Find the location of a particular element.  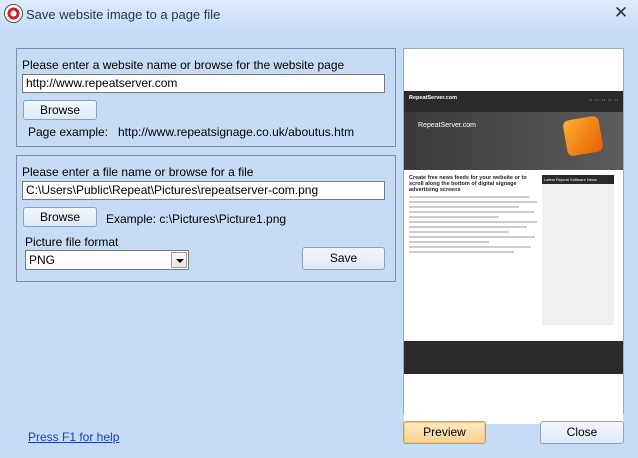

website-browse-button: Browse is located at coordinates (60, 110).